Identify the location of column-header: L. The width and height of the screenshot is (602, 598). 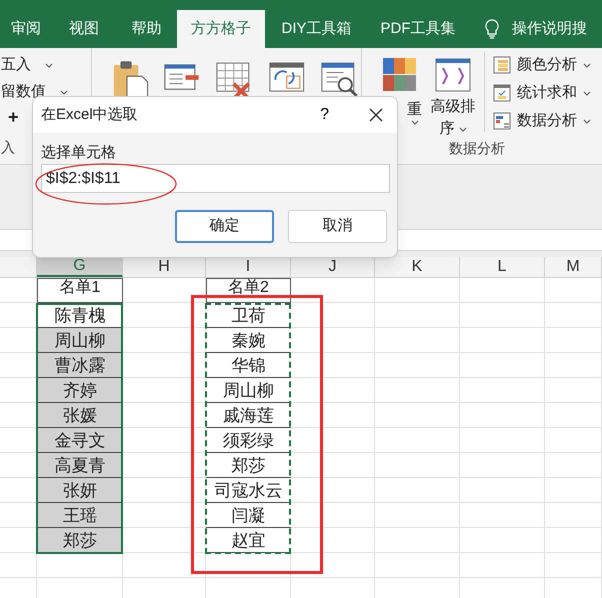
(502, 267).